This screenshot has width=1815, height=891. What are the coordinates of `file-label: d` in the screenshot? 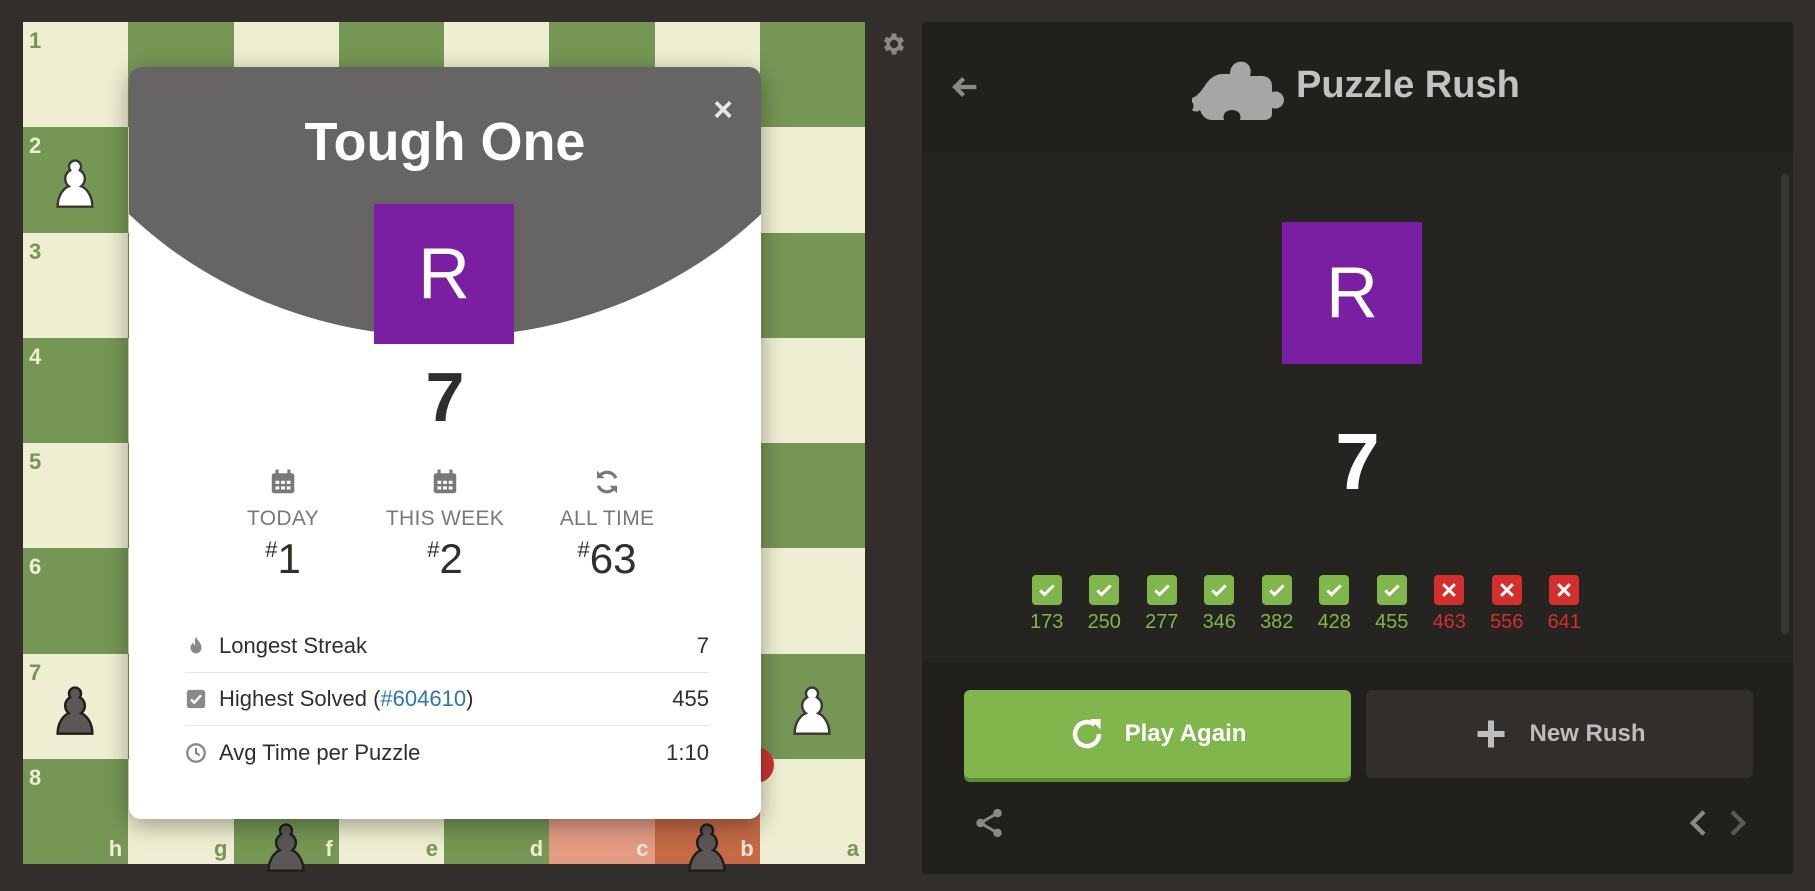 It's located at (536, 848).